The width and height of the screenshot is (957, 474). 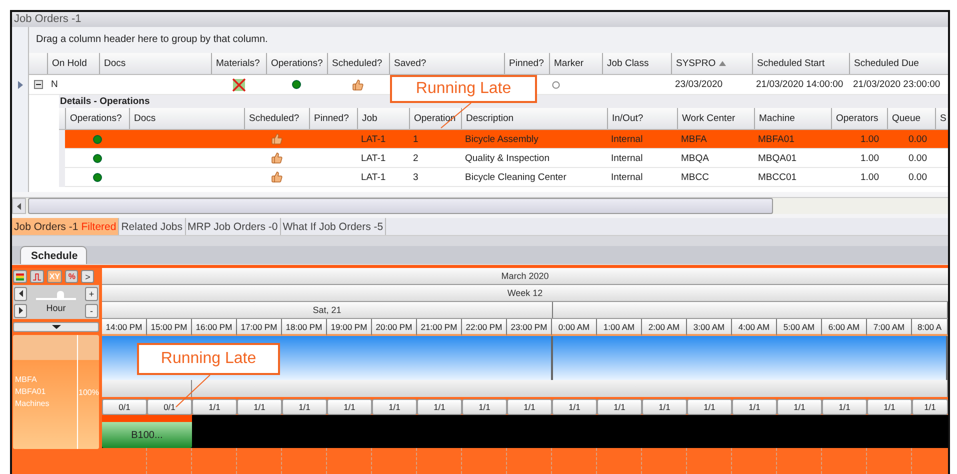 I want to click on slider-thumb, so click(x=60, y=295).